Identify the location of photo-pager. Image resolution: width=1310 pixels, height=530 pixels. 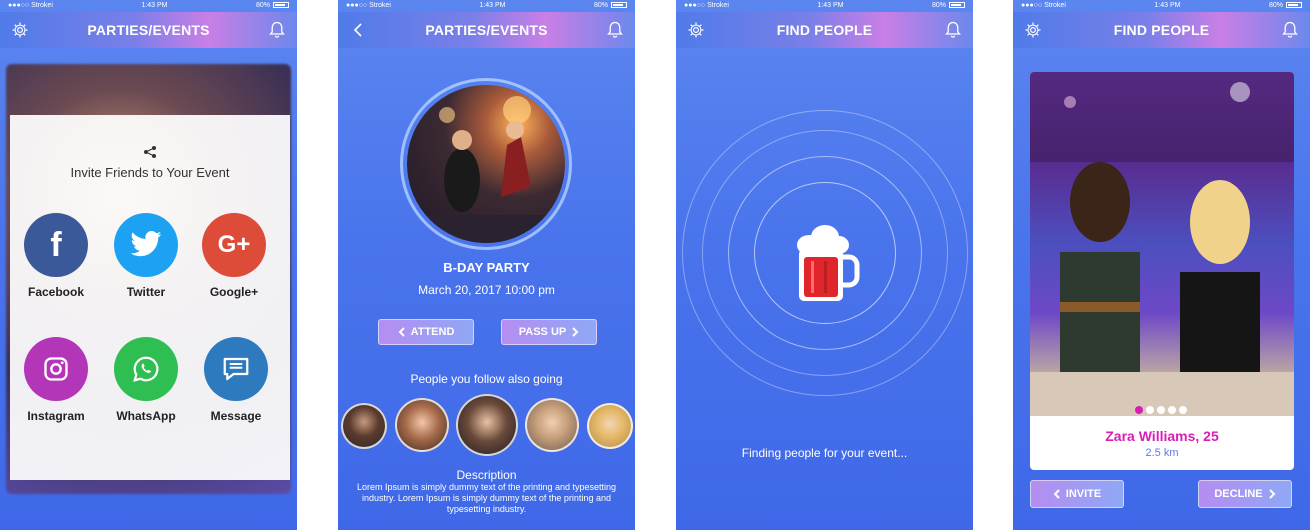
(1161, 410).